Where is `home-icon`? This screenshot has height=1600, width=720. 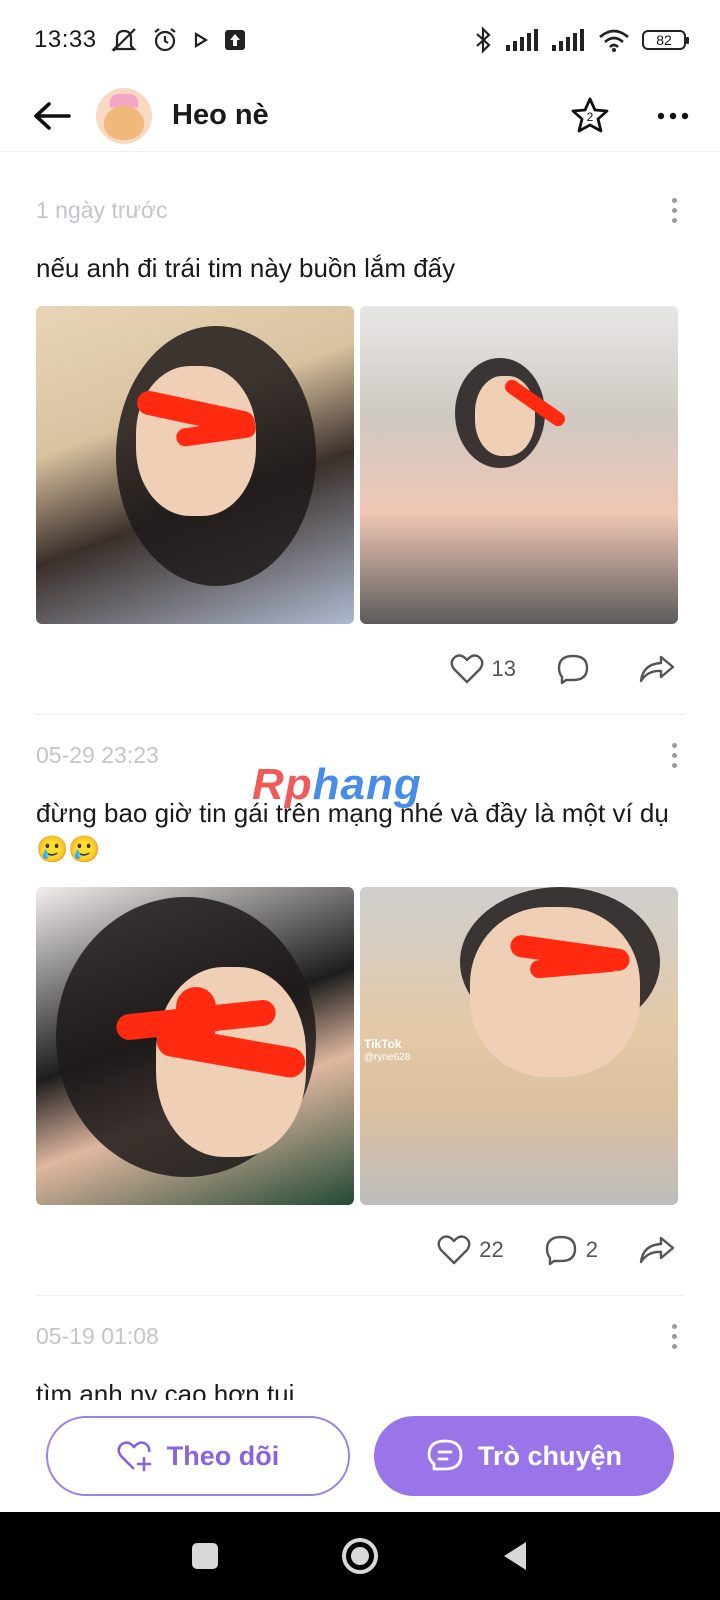 home-icon is located at coordinates (360, 1556).